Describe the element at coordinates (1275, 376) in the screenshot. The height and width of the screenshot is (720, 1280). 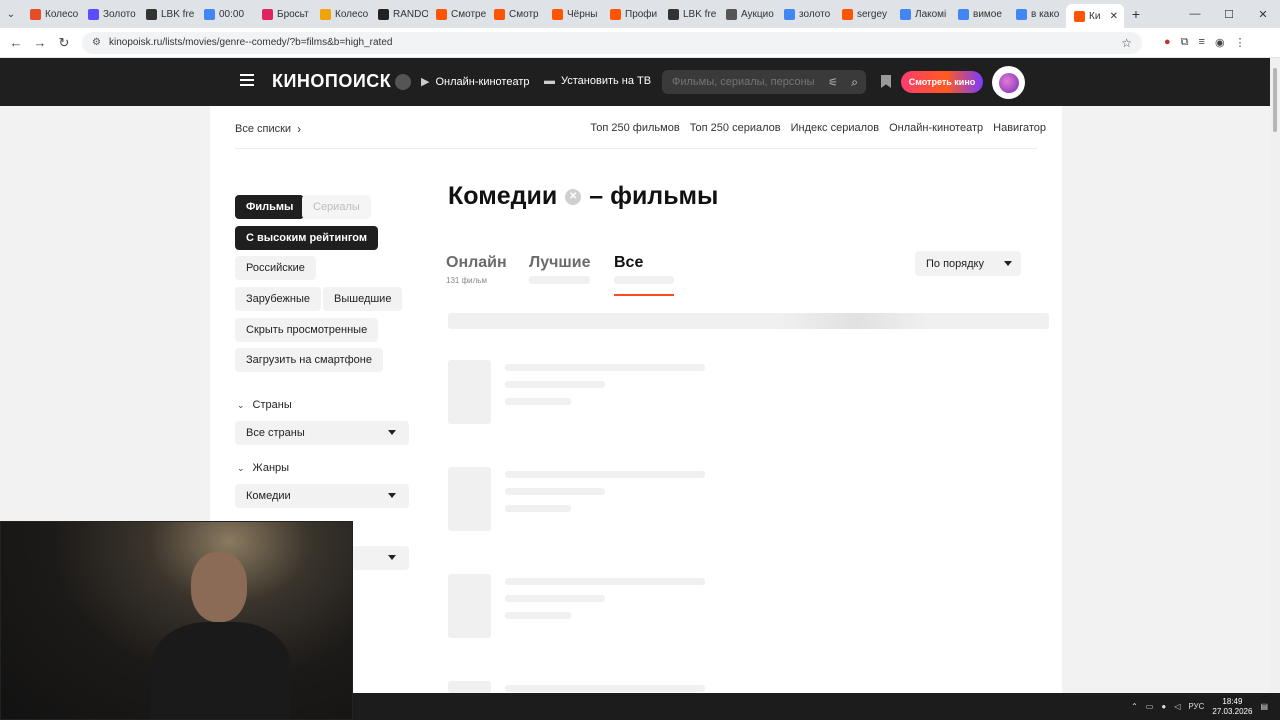
I see `page-scrollbar` at that location.